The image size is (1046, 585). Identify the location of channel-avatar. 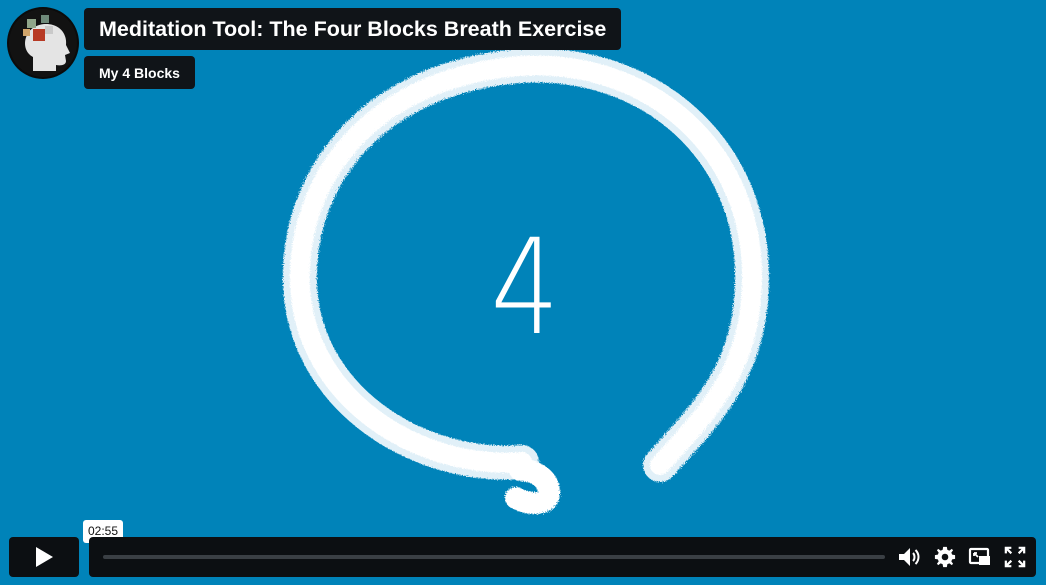
(43, 43).